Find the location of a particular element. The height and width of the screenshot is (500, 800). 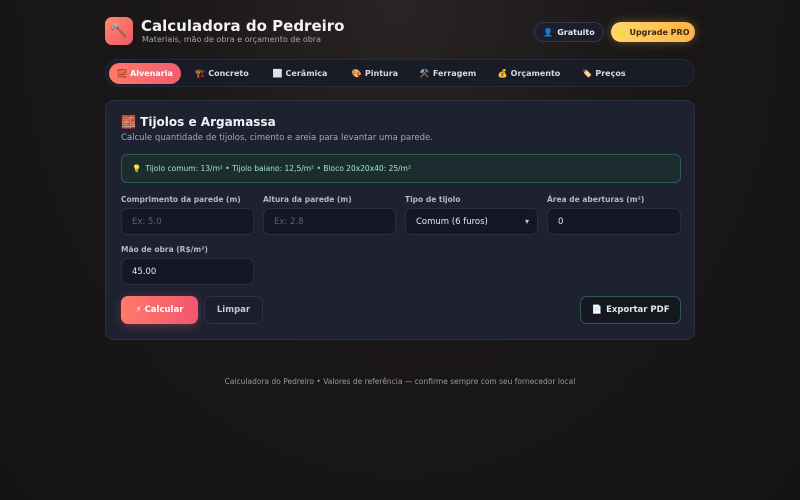

brick-type-value: Comum (6 furos) is located at coordinates (452, 221).